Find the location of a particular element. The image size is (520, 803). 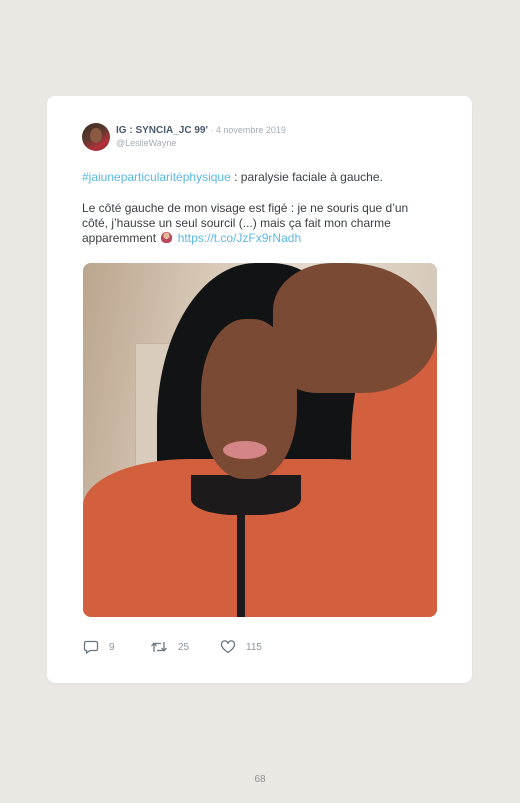

like-action: 115 is located at coordinates (241, 647).